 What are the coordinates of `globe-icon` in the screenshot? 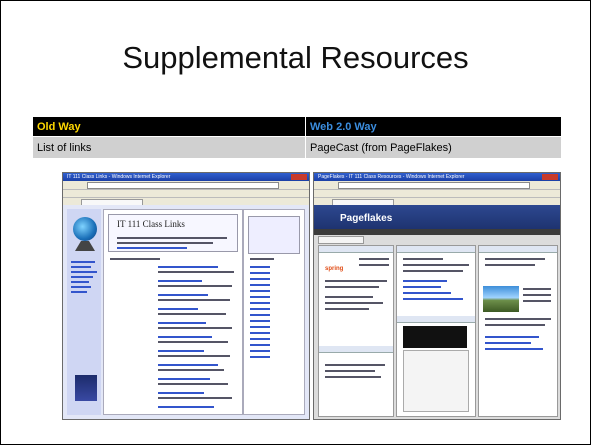 It's located at (85, 229).